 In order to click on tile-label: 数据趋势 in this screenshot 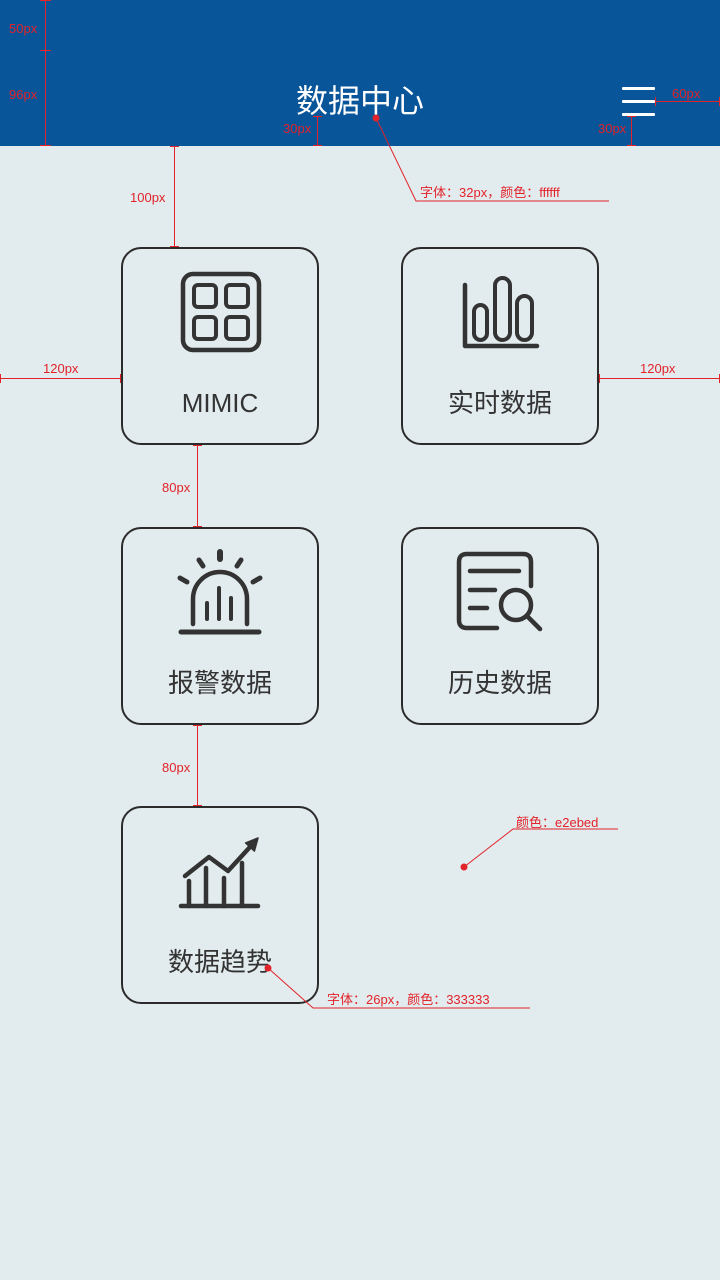, I will do `click(219, 962)`.